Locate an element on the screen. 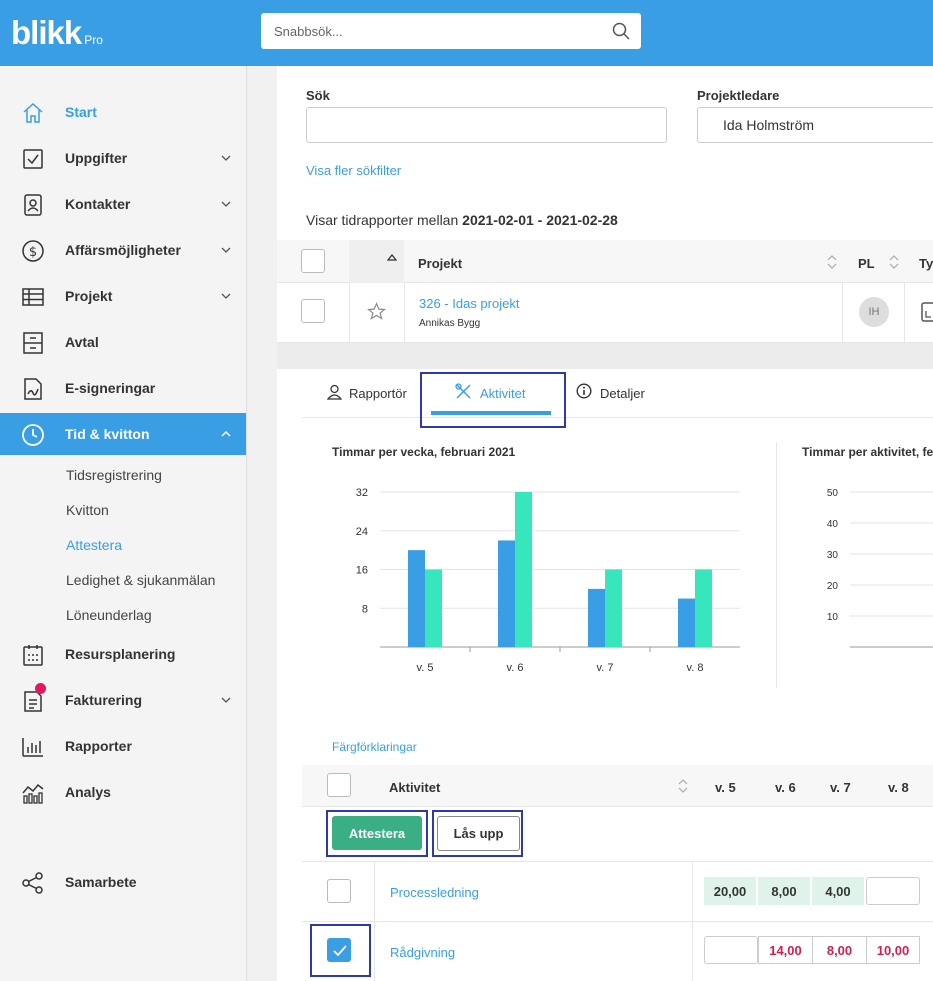 Image resolution: width=933 pixels, height=981 pixels. sidebar-subitem-ledighet: Ledighet & sjukanmälan is located at coordinates (140, 580).